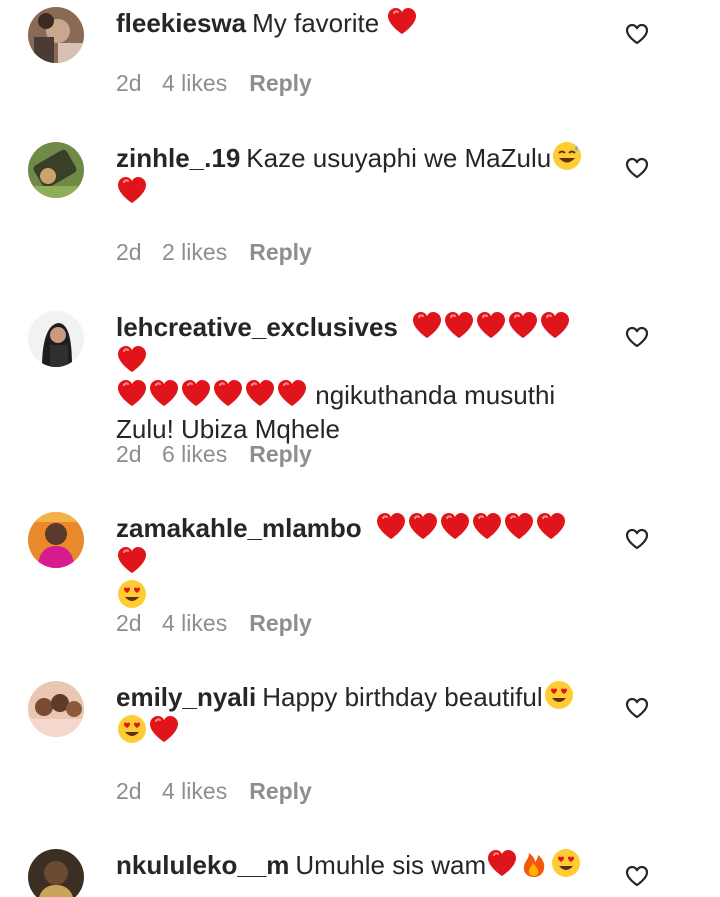 This screenshot has height=897, width=720. I want to click on comment-text: nkululeko__m Umuhle sis wam, so click(356, 865).